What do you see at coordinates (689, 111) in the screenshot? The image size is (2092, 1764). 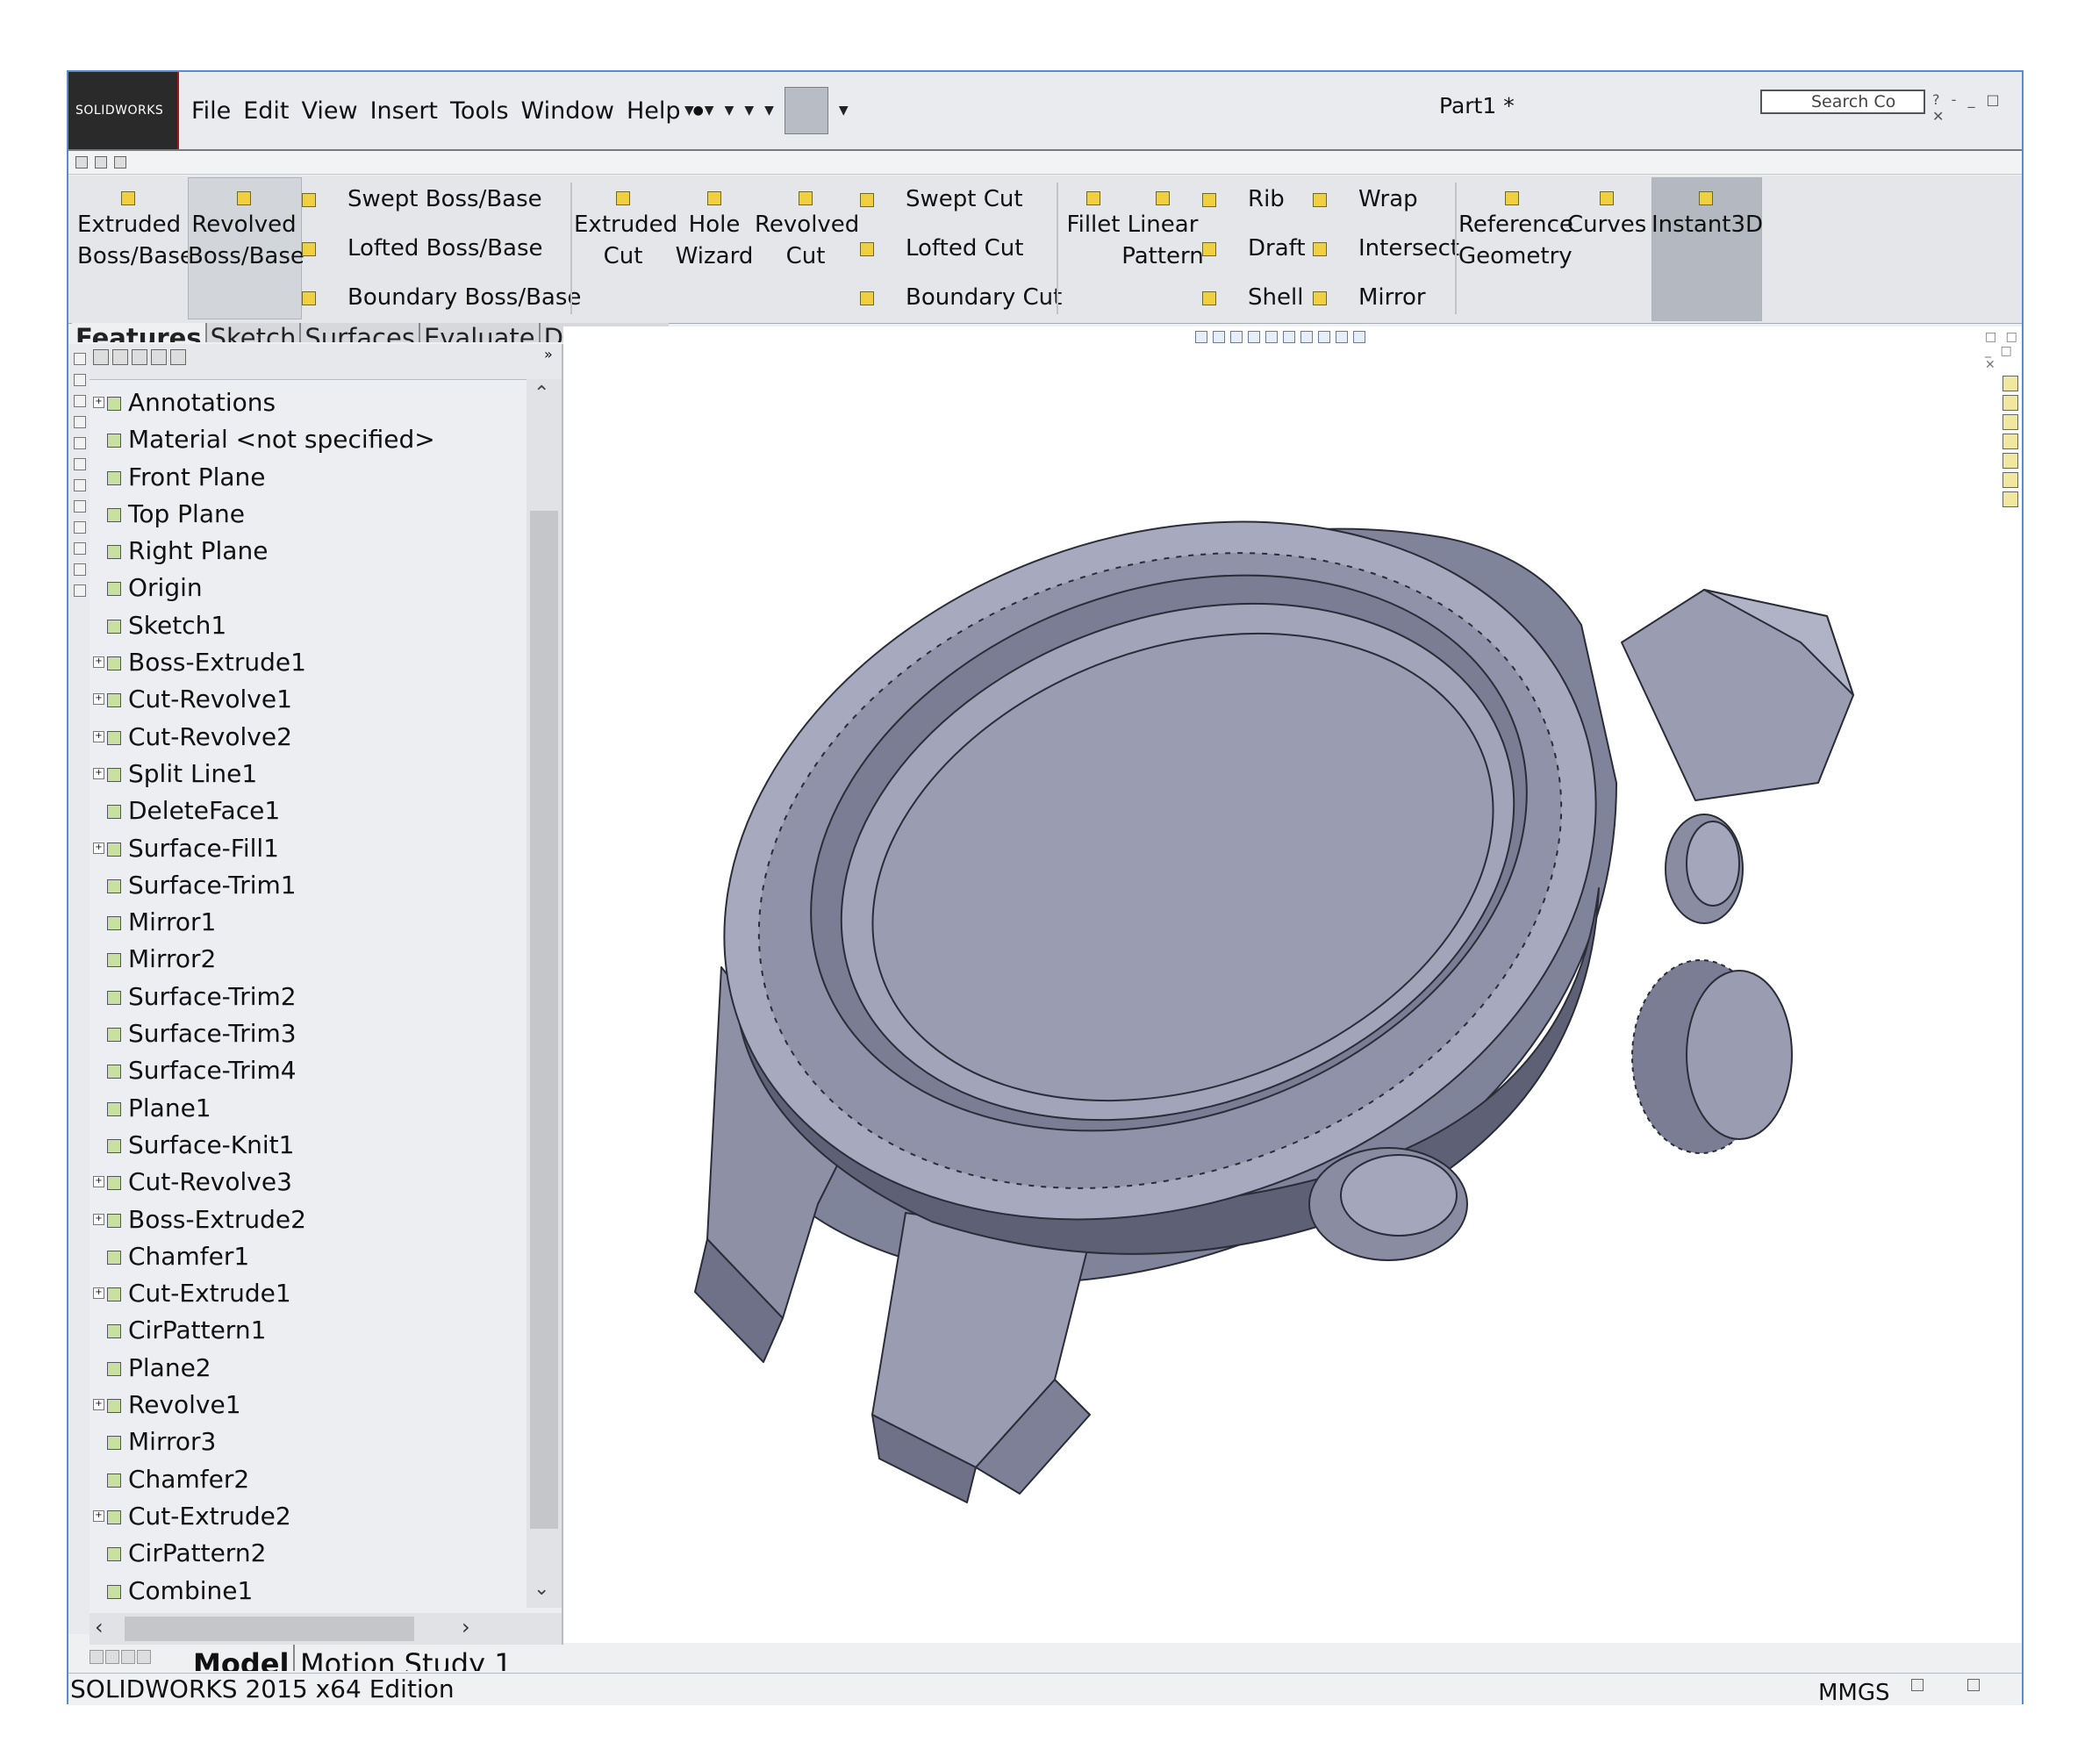 I see `new-dropdown-icon: ▼` at bounding box center [689, 111].